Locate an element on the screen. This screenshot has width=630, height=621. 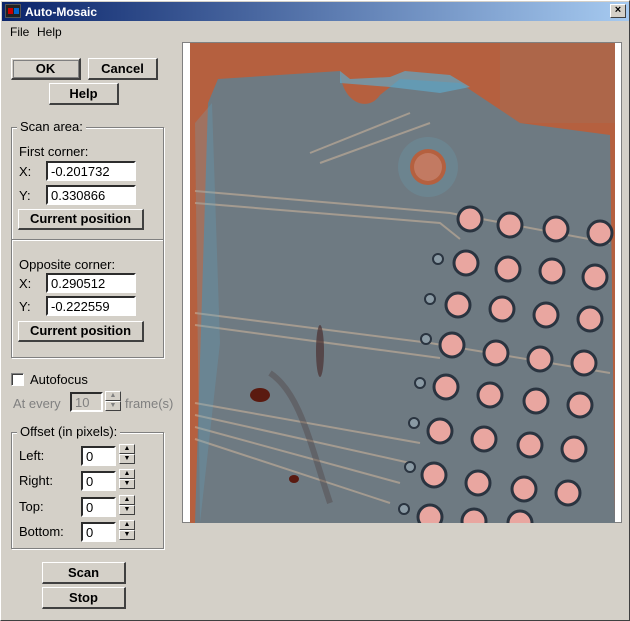
autofocus-checkbox is located at coordinates (17, 379).